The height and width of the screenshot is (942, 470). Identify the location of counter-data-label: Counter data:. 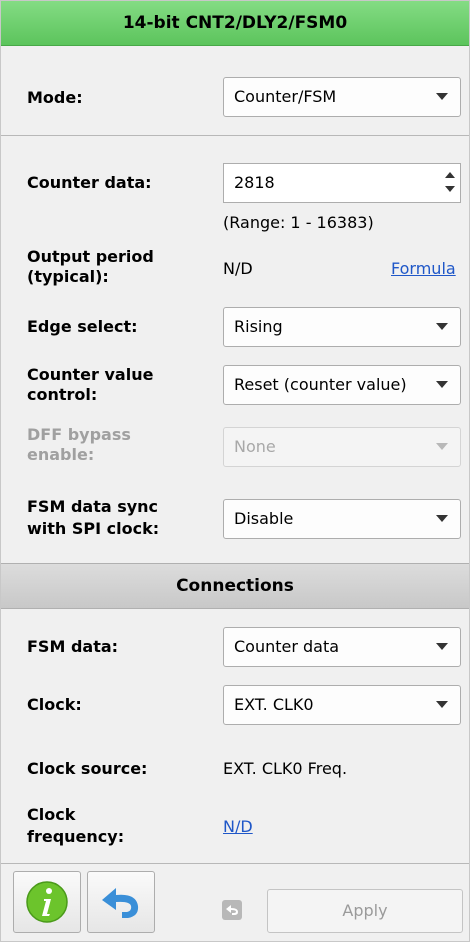
(89, 182).